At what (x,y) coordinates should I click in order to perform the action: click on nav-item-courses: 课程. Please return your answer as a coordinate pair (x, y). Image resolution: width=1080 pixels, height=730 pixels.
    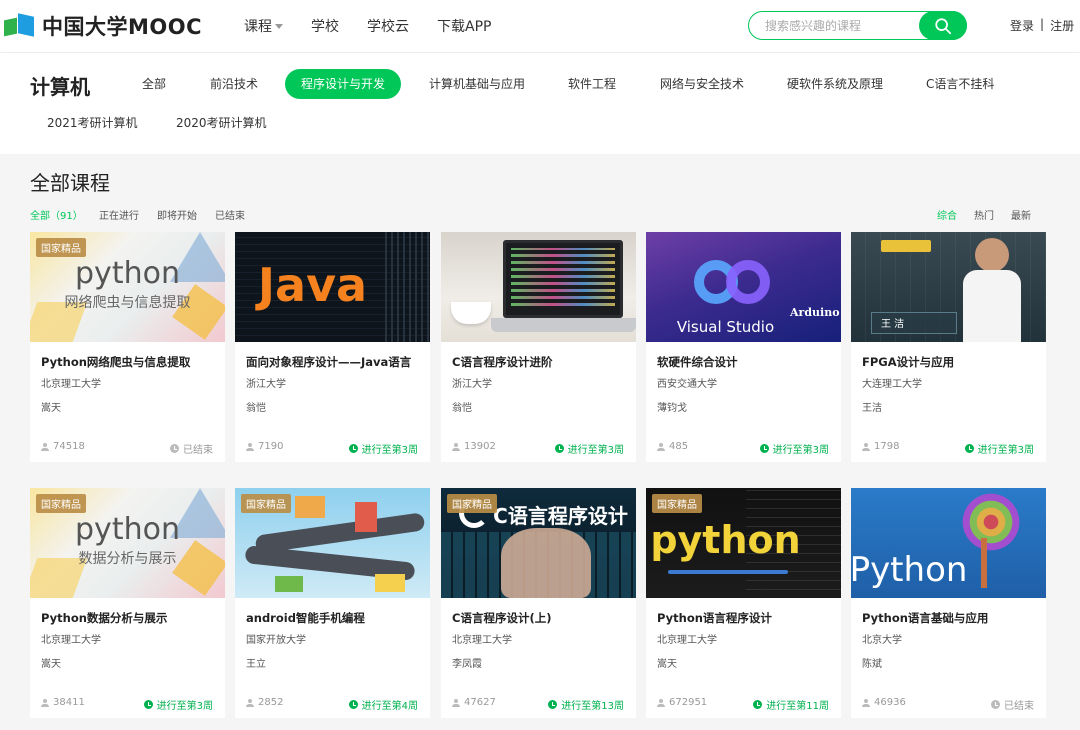
    Looking at the image, I should click on (263, 26).